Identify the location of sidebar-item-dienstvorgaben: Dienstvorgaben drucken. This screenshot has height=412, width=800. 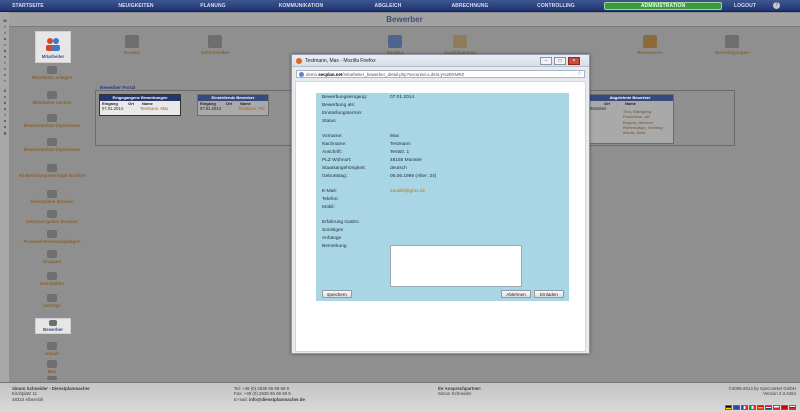
(52, 217).